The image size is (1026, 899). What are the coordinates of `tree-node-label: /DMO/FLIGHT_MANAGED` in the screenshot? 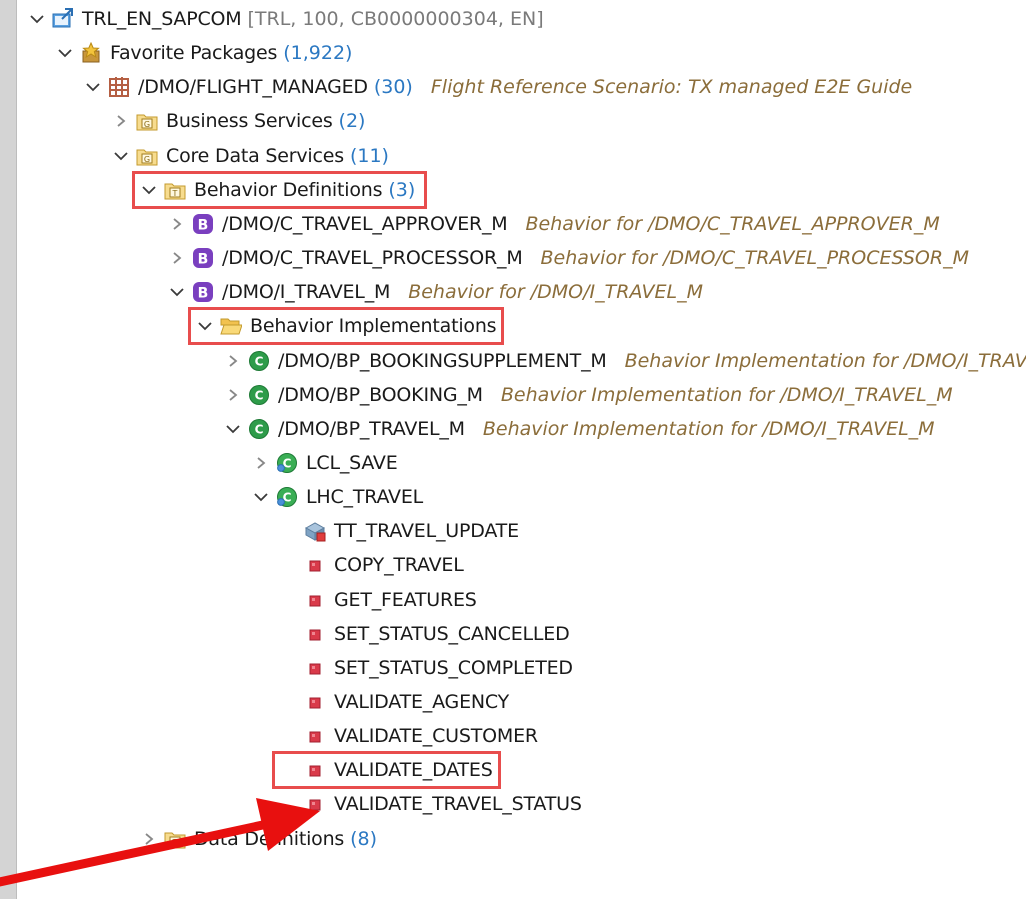 It's located at (253, 87).